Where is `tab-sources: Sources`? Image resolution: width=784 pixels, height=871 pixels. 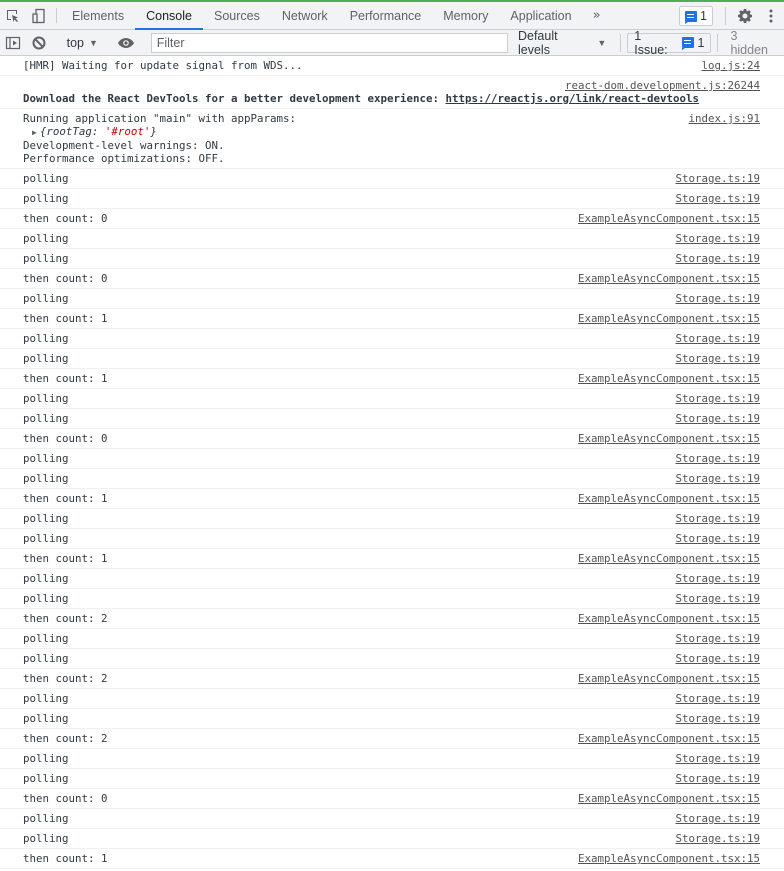
tab-sources: Sources is located at coordinates (237, 15).